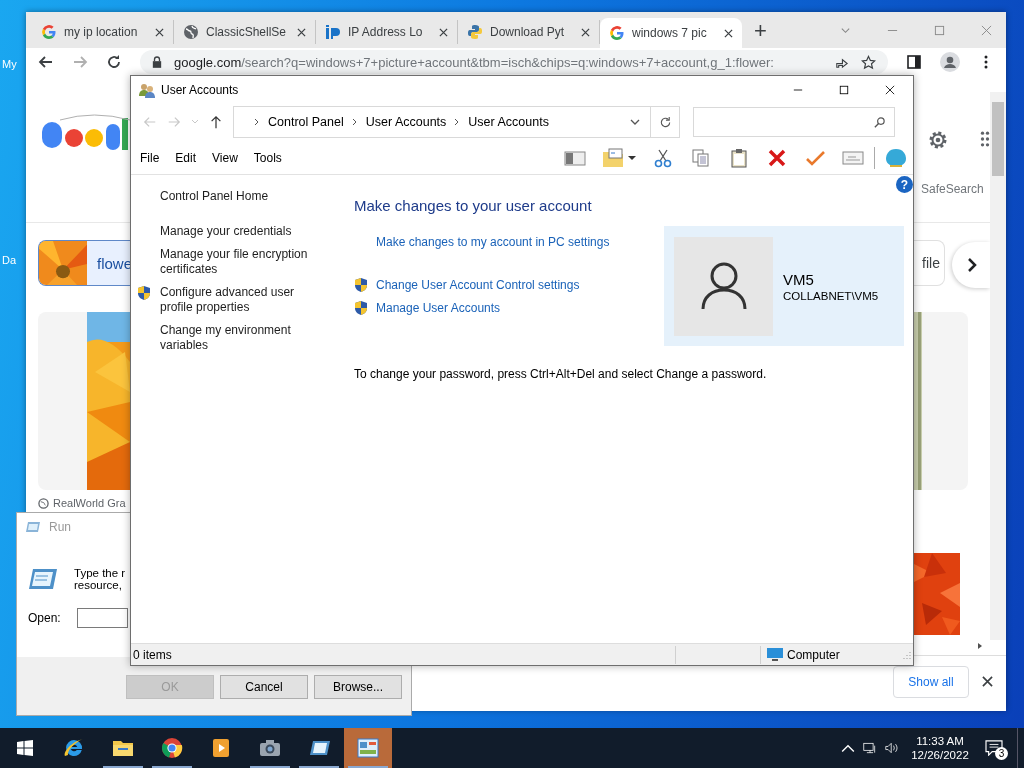 This screenshot has height=768, width=1024. What do you see at coordinates (514, 62) in the screenshot?
I see `address-bar: google.com/search?q=windows+7+picture+account&tbm=isch&chips=q:windows+7+account,g_1:flower:` at bounding box center [514, 62].